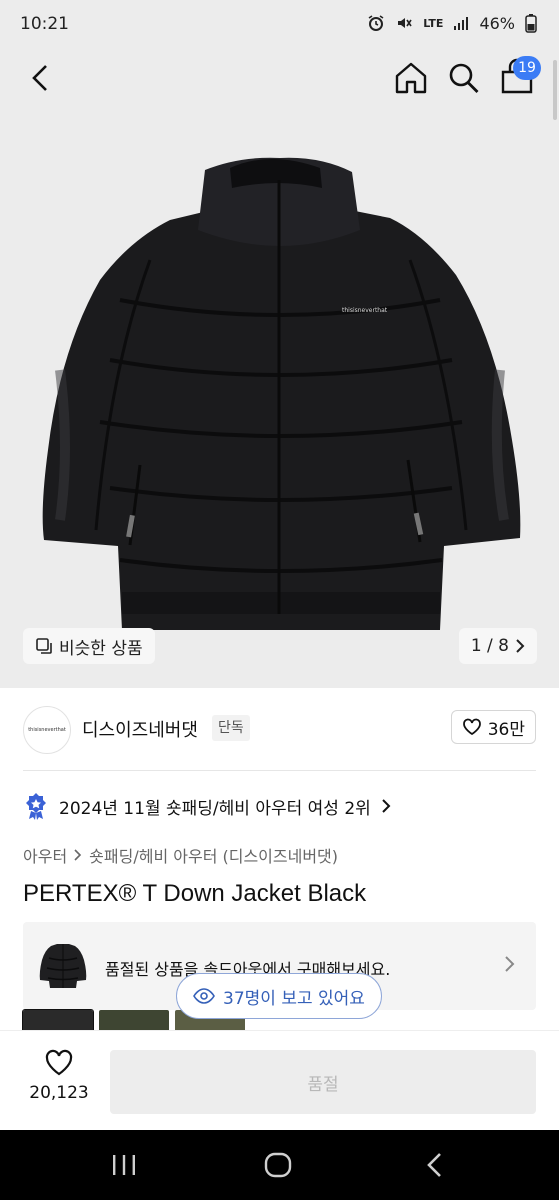 This screenshot has height=1200, width=559. I want to click on product-title: PERTEX® T Down Jacket Black, so click(195, 893).